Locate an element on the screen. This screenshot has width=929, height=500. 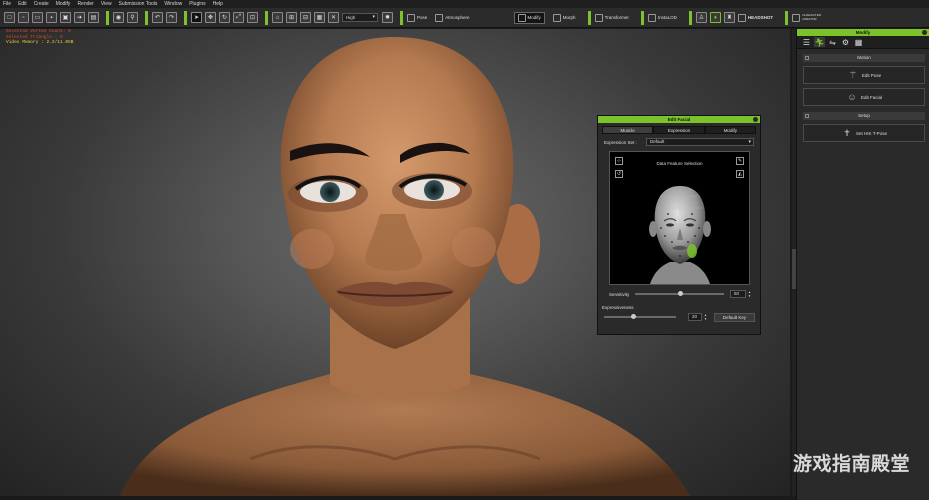
facial-icon: ☺ is located at coordinates (852, 97).